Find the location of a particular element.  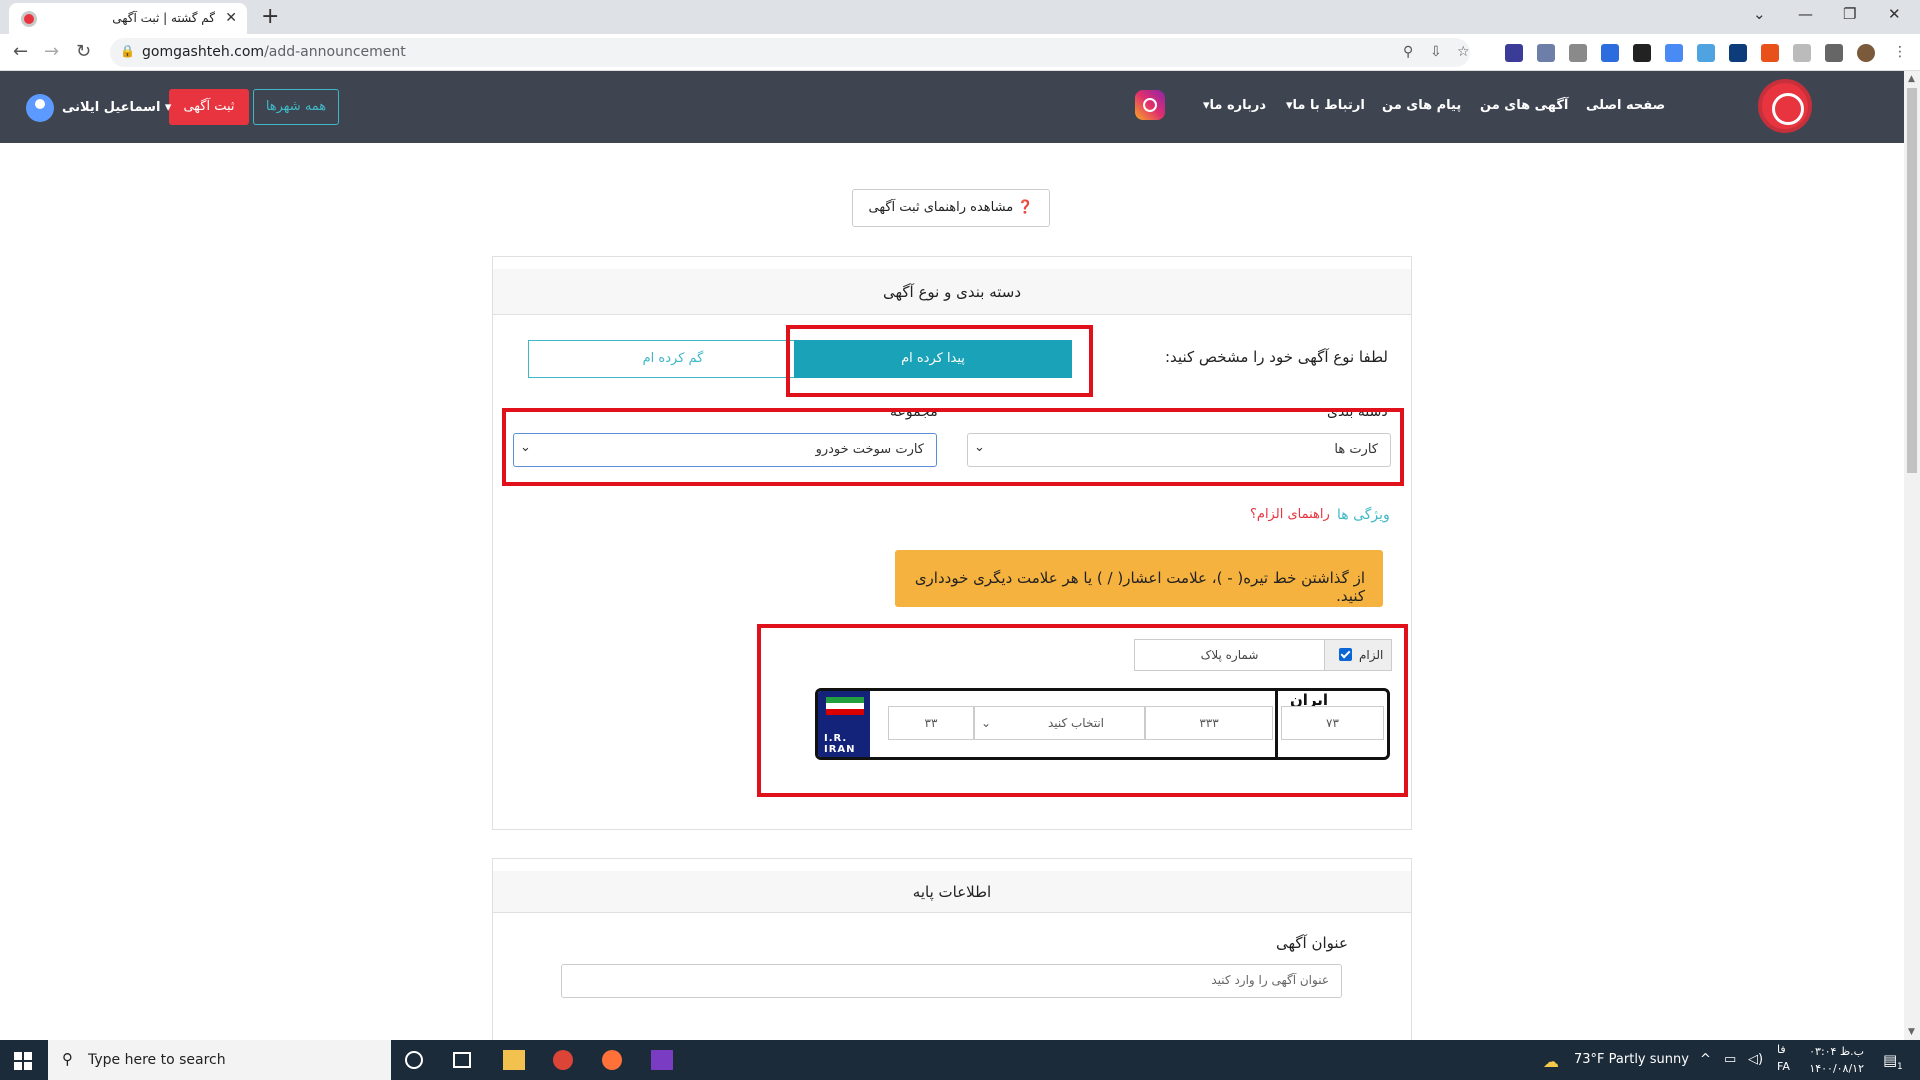

bookmark-star-icon: ☆ is located at coordinates (1463, 52).